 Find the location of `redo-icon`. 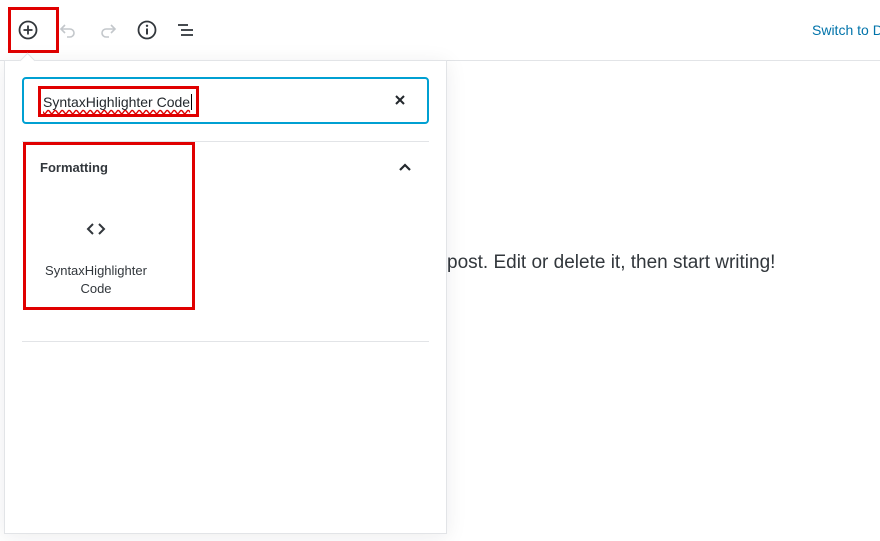

redo-icon is located at coordinates (109, 31).